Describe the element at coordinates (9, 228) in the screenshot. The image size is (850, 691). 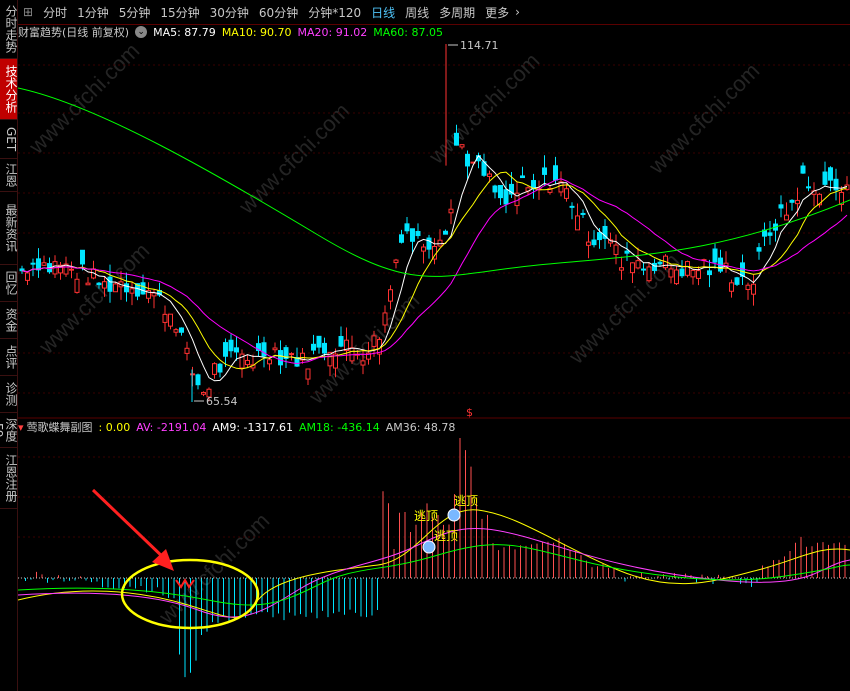
I see `sidebar-item-4: 最新资讯` at that location.